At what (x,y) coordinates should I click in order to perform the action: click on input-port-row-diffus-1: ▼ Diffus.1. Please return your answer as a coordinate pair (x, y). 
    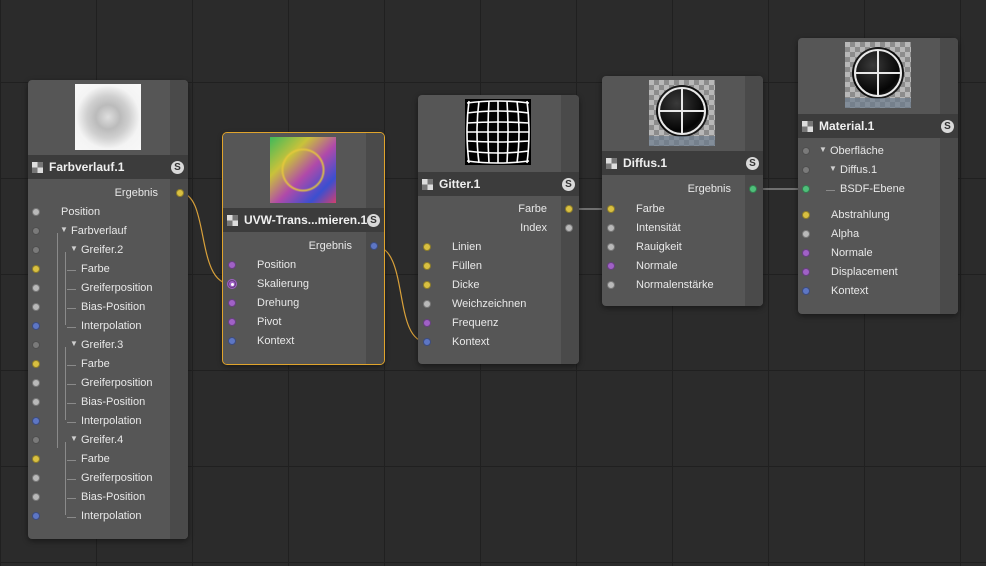
    Looking at the image, I should click on (878, 170).